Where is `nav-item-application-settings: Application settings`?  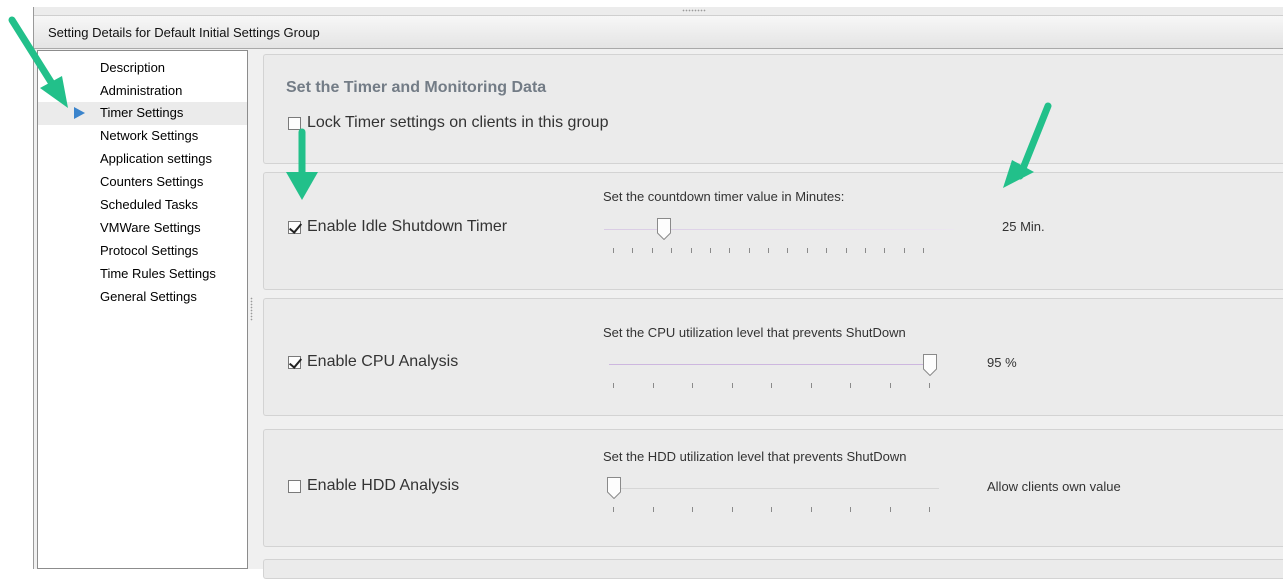 nav-item-application-settings: Application settings is located at coordinates (142, 159).